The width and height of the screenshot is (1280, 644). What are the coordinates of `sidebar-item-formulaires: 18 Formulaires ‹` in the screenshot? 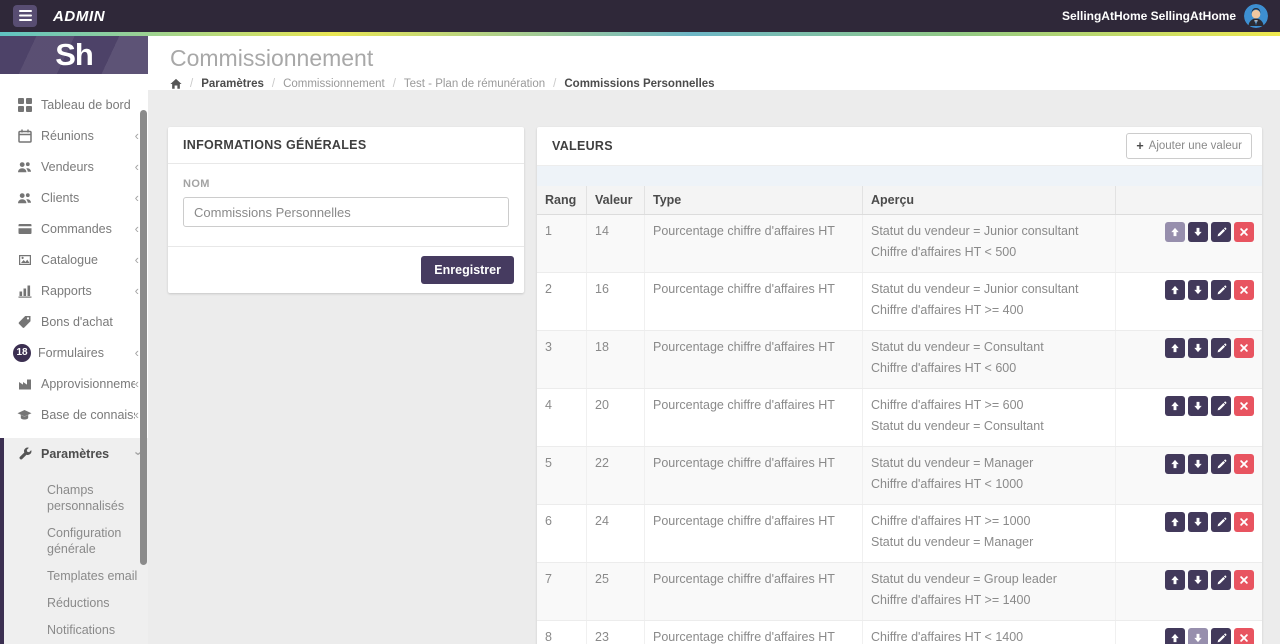 It's located at (74, 352).